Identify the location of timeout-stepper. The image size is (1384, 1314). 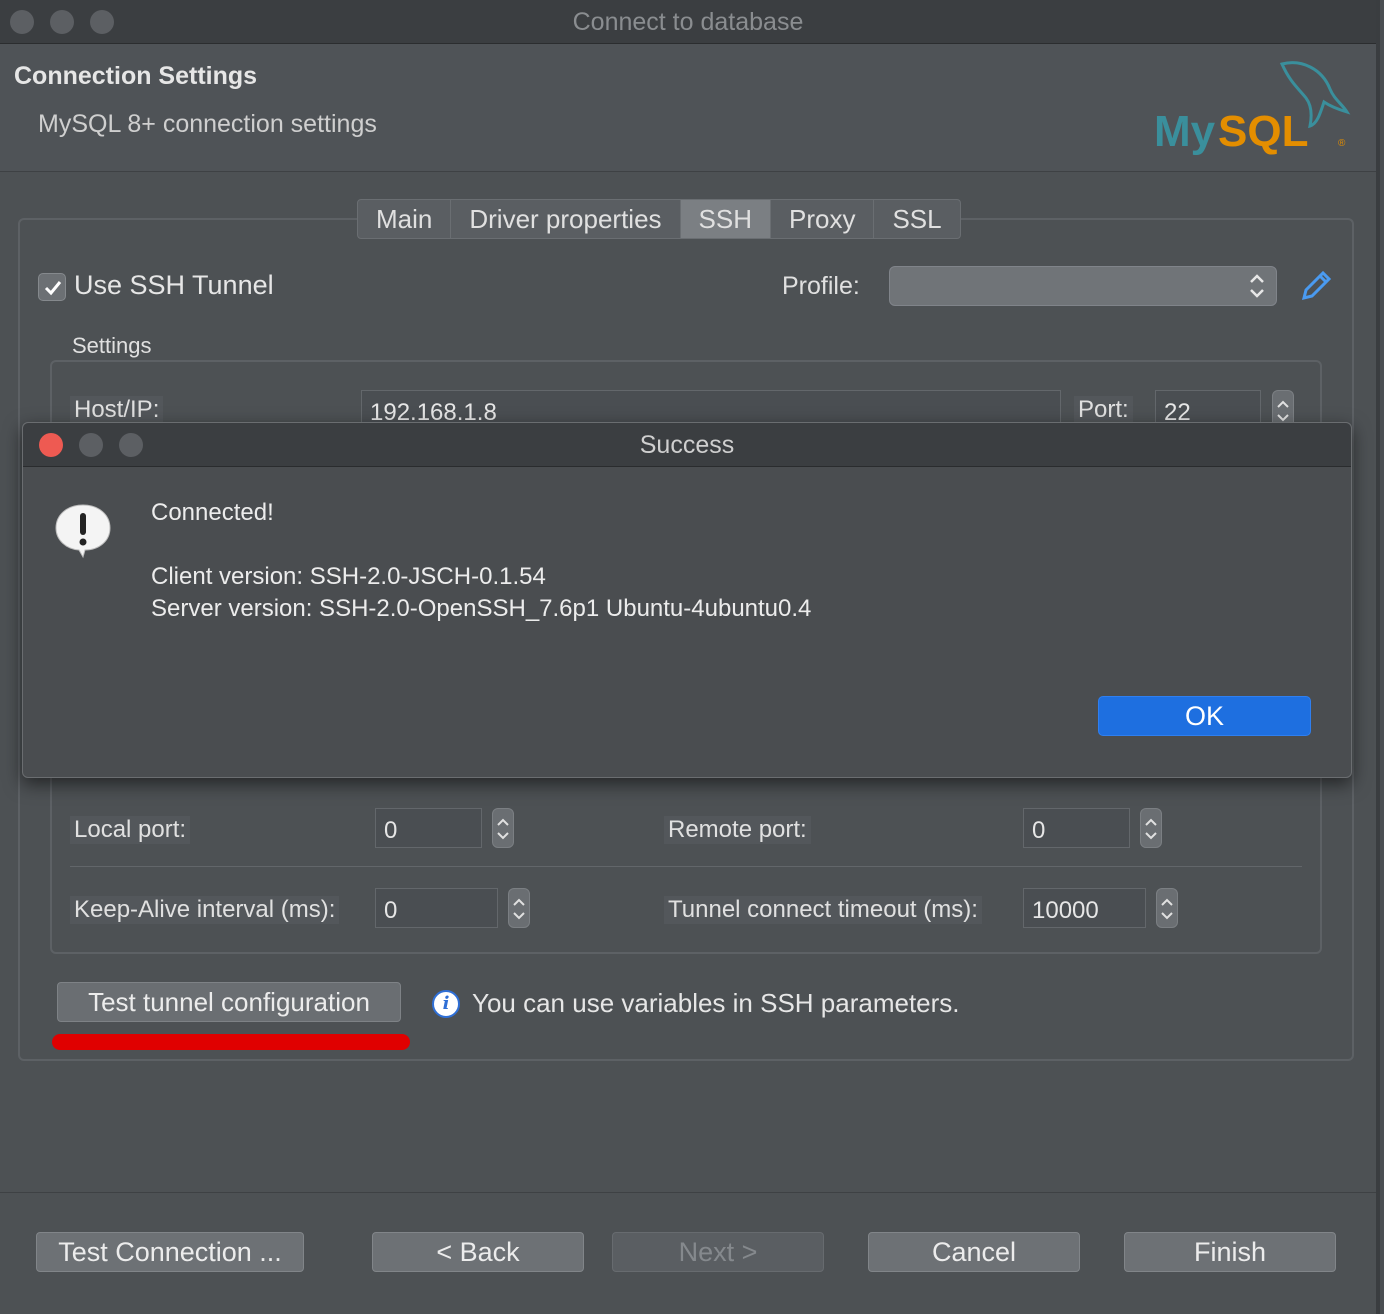
(1167, 908).